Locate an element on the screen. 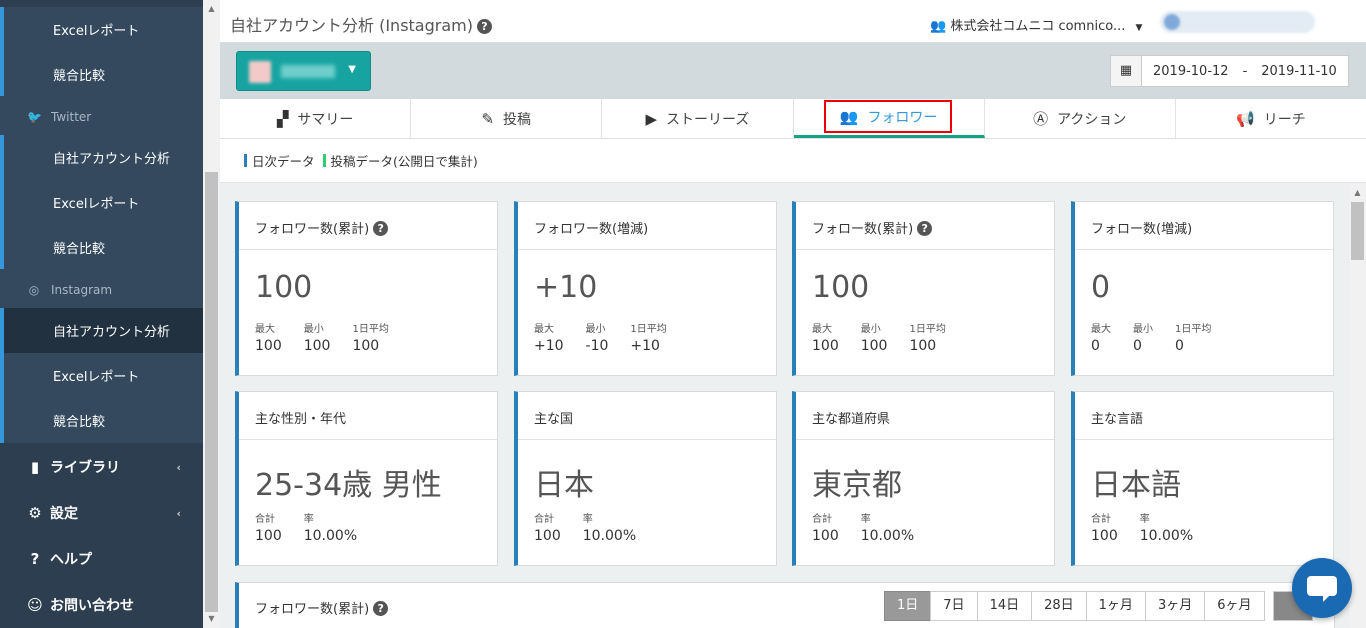 Image resolution: width=1366 pixels, height=628 pixels. period-button-7d: 7日 is located at coordinates (954, 606).